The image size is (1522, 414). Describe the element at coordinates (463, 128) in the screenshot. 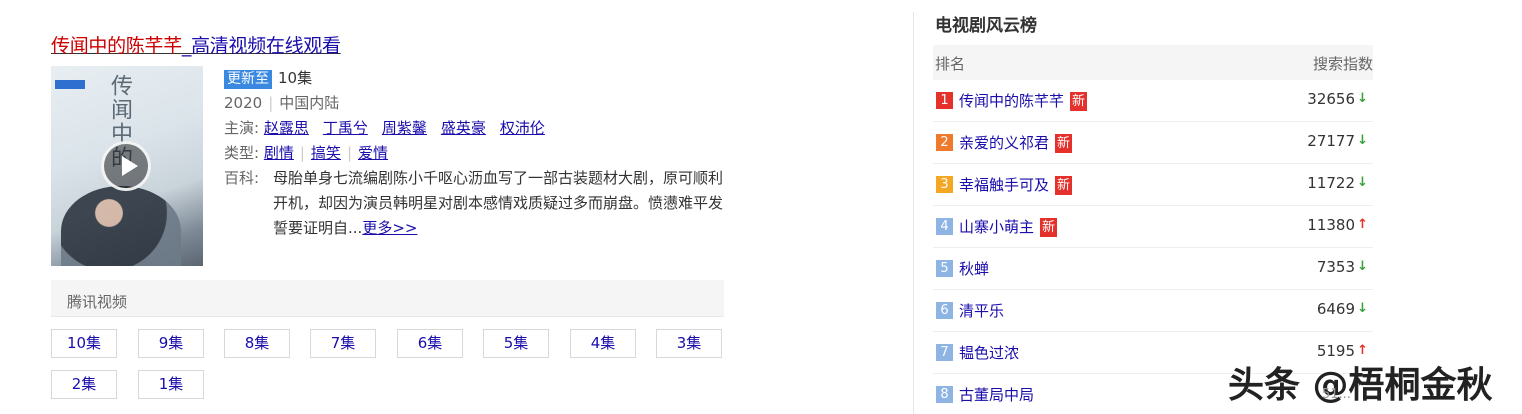

I see `cast-link: 盛英豪` at that location.